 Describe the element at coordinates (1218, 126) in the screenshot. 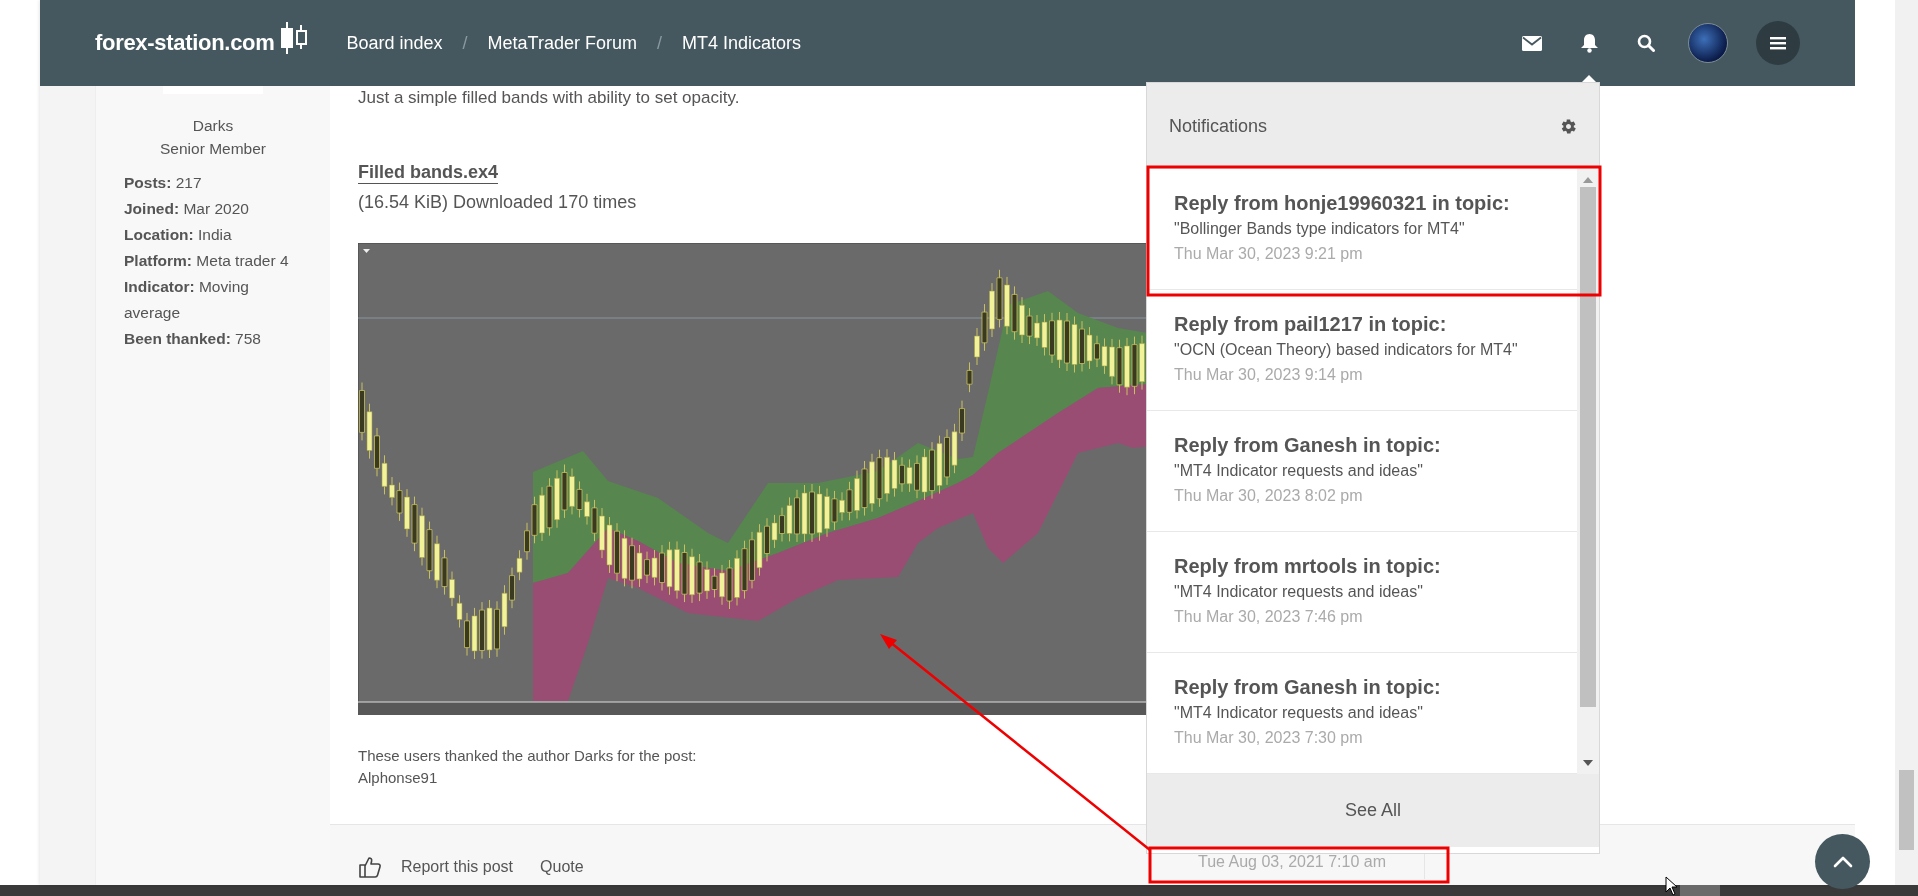

I see `panel-title: Notifications` at that location.